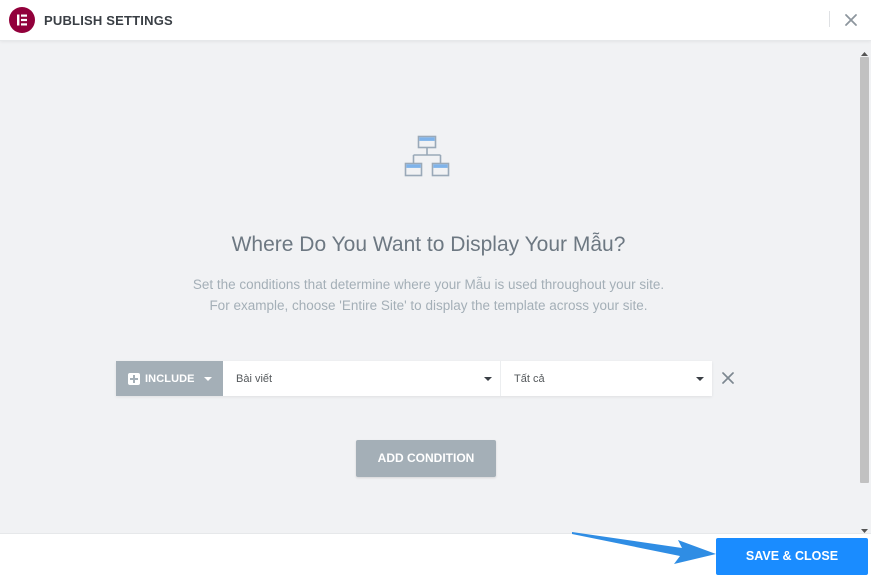 The height and width of the screenshot is (576, 871). Describe the element at coordinates (792, 556) in the screenshot. I see `save-close-button: SAVE & CLOSE` at that location.